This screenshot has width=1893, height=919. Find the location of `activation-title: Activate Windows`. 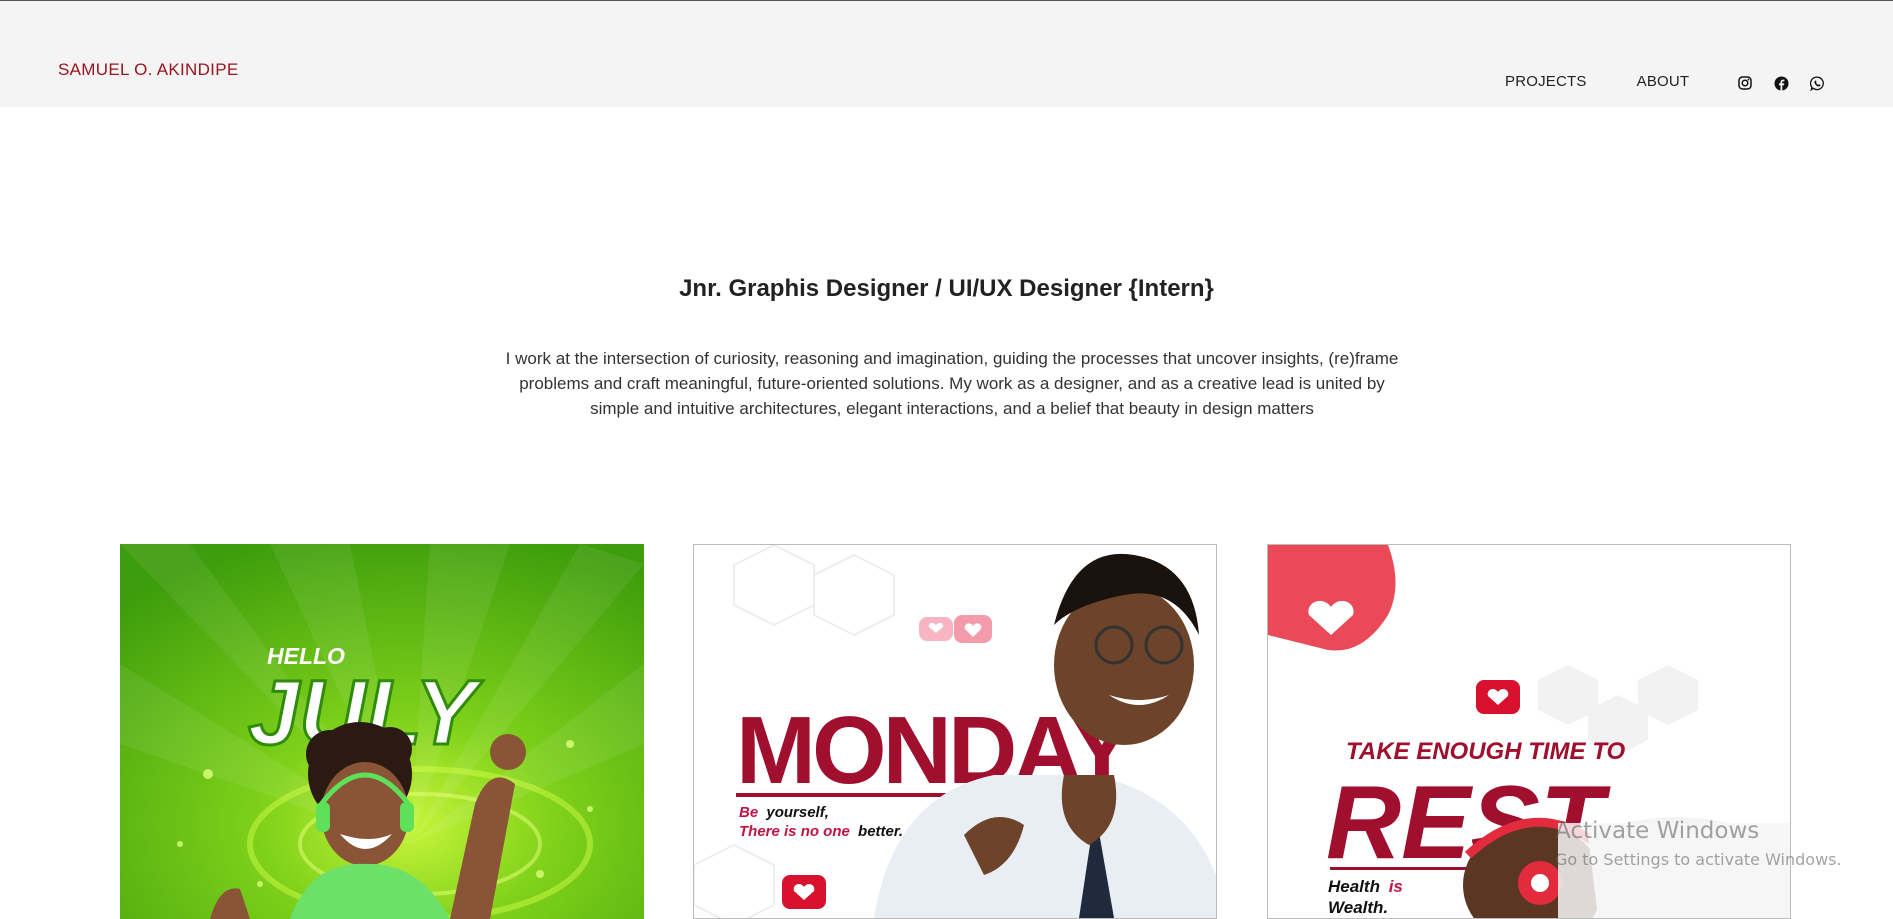

activation-title: Activate Windows is located at coordinates (1657, 831).